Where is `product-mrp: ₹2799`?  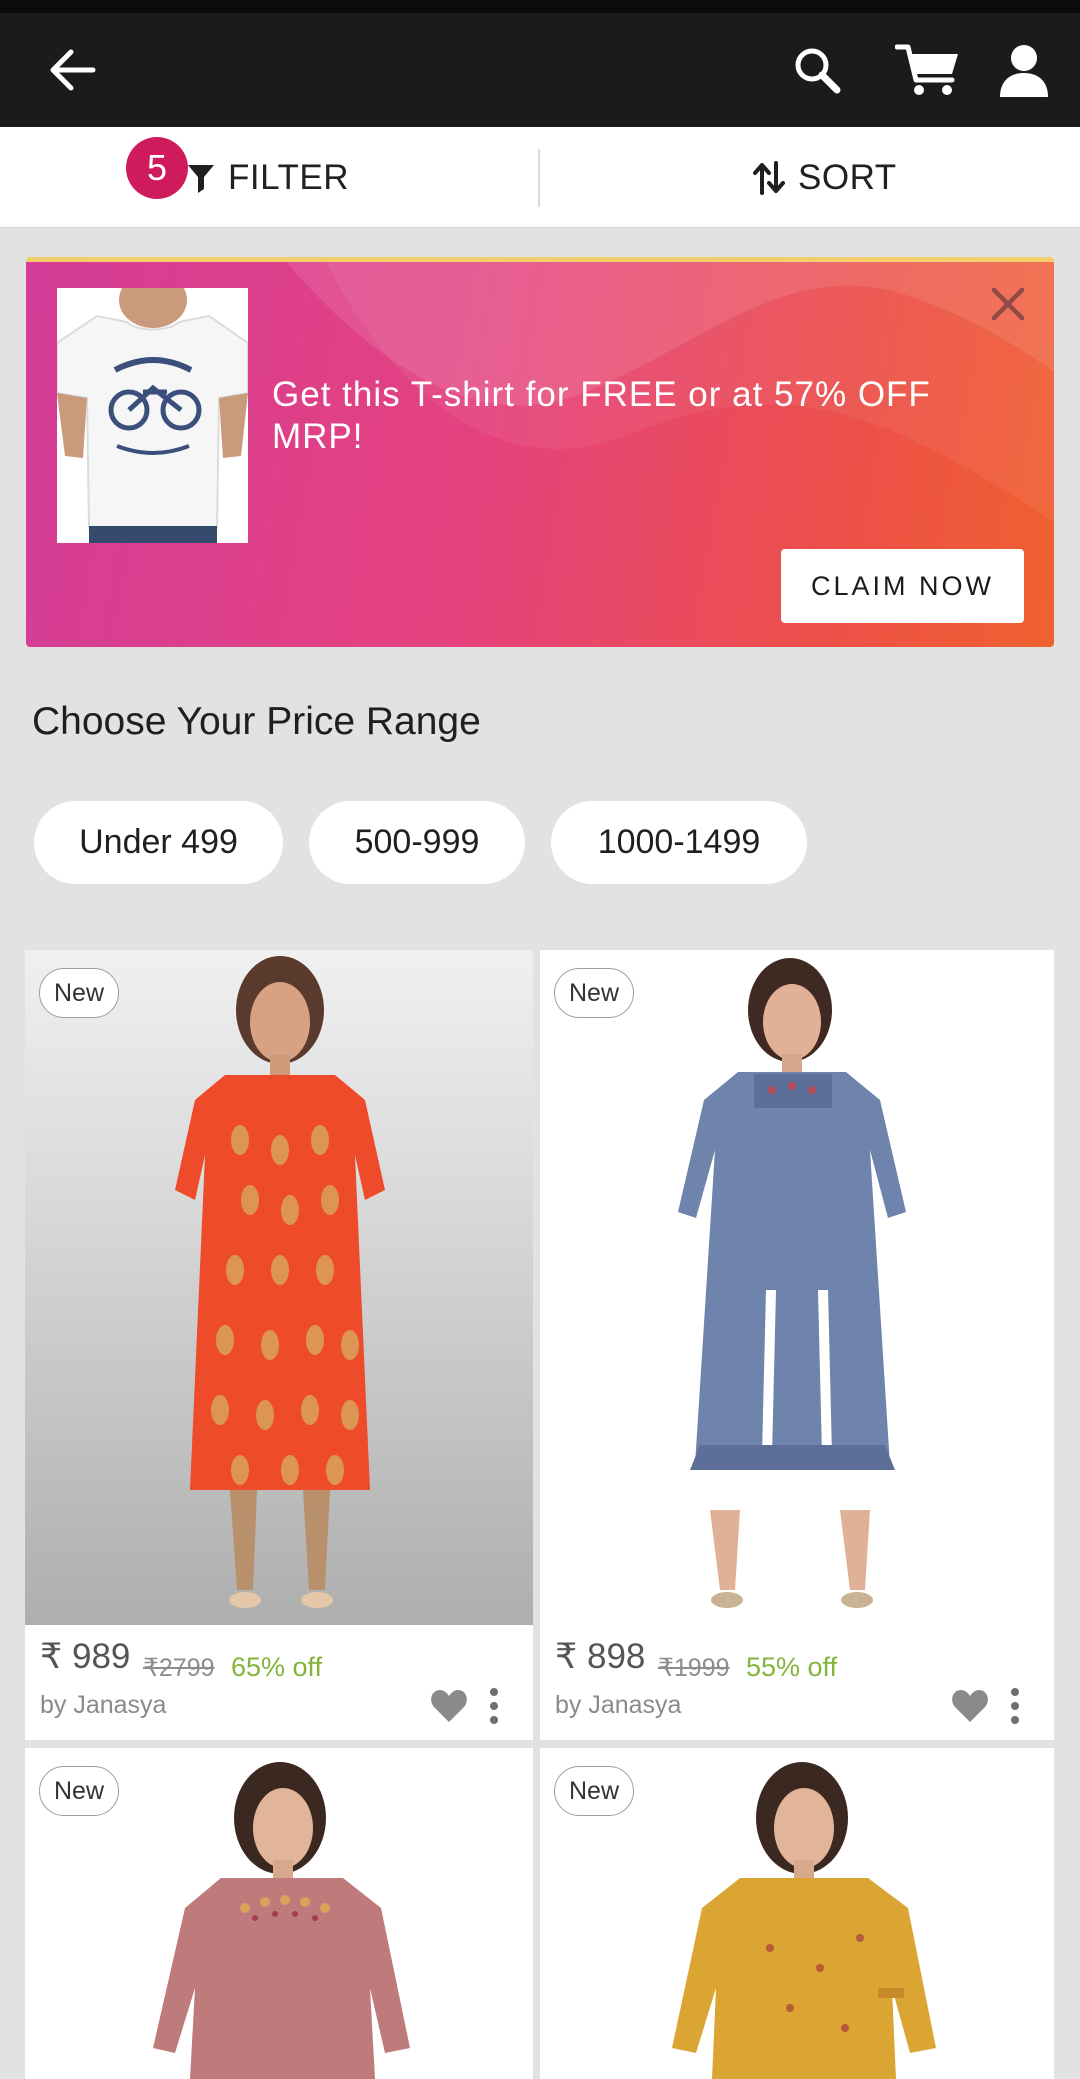 product-mrp: ₹2799 is located at coordinates (179, 1668).